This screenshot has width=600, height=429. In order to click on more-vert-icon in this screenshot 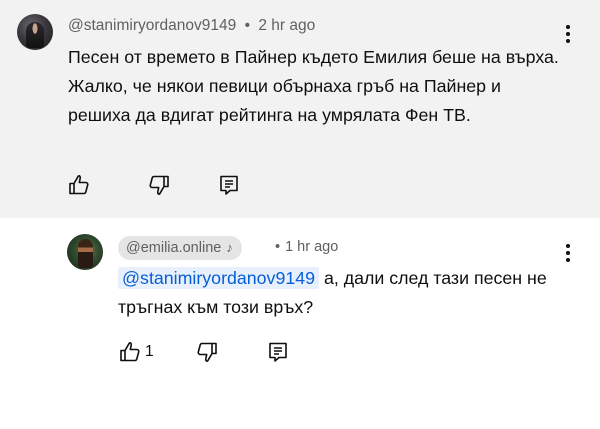, I will do `click(568, 253)`.